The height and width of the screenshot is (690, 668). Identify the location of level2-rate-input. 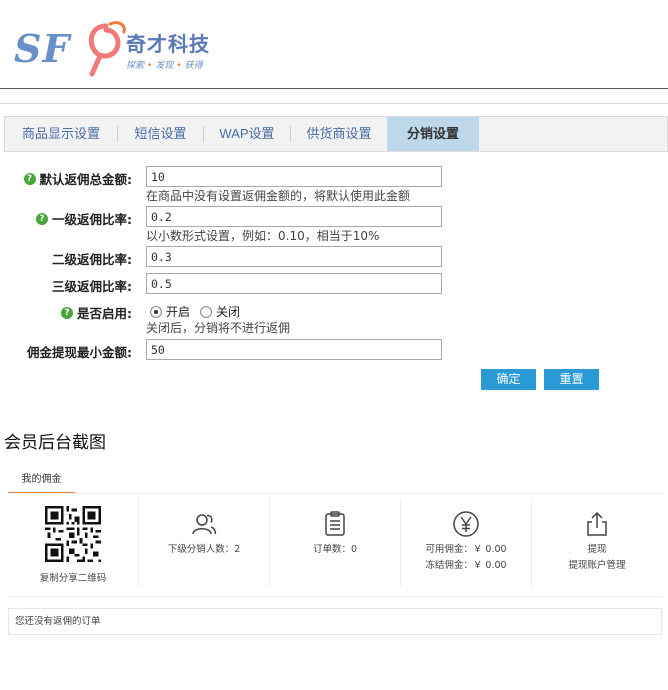
(294, 256).